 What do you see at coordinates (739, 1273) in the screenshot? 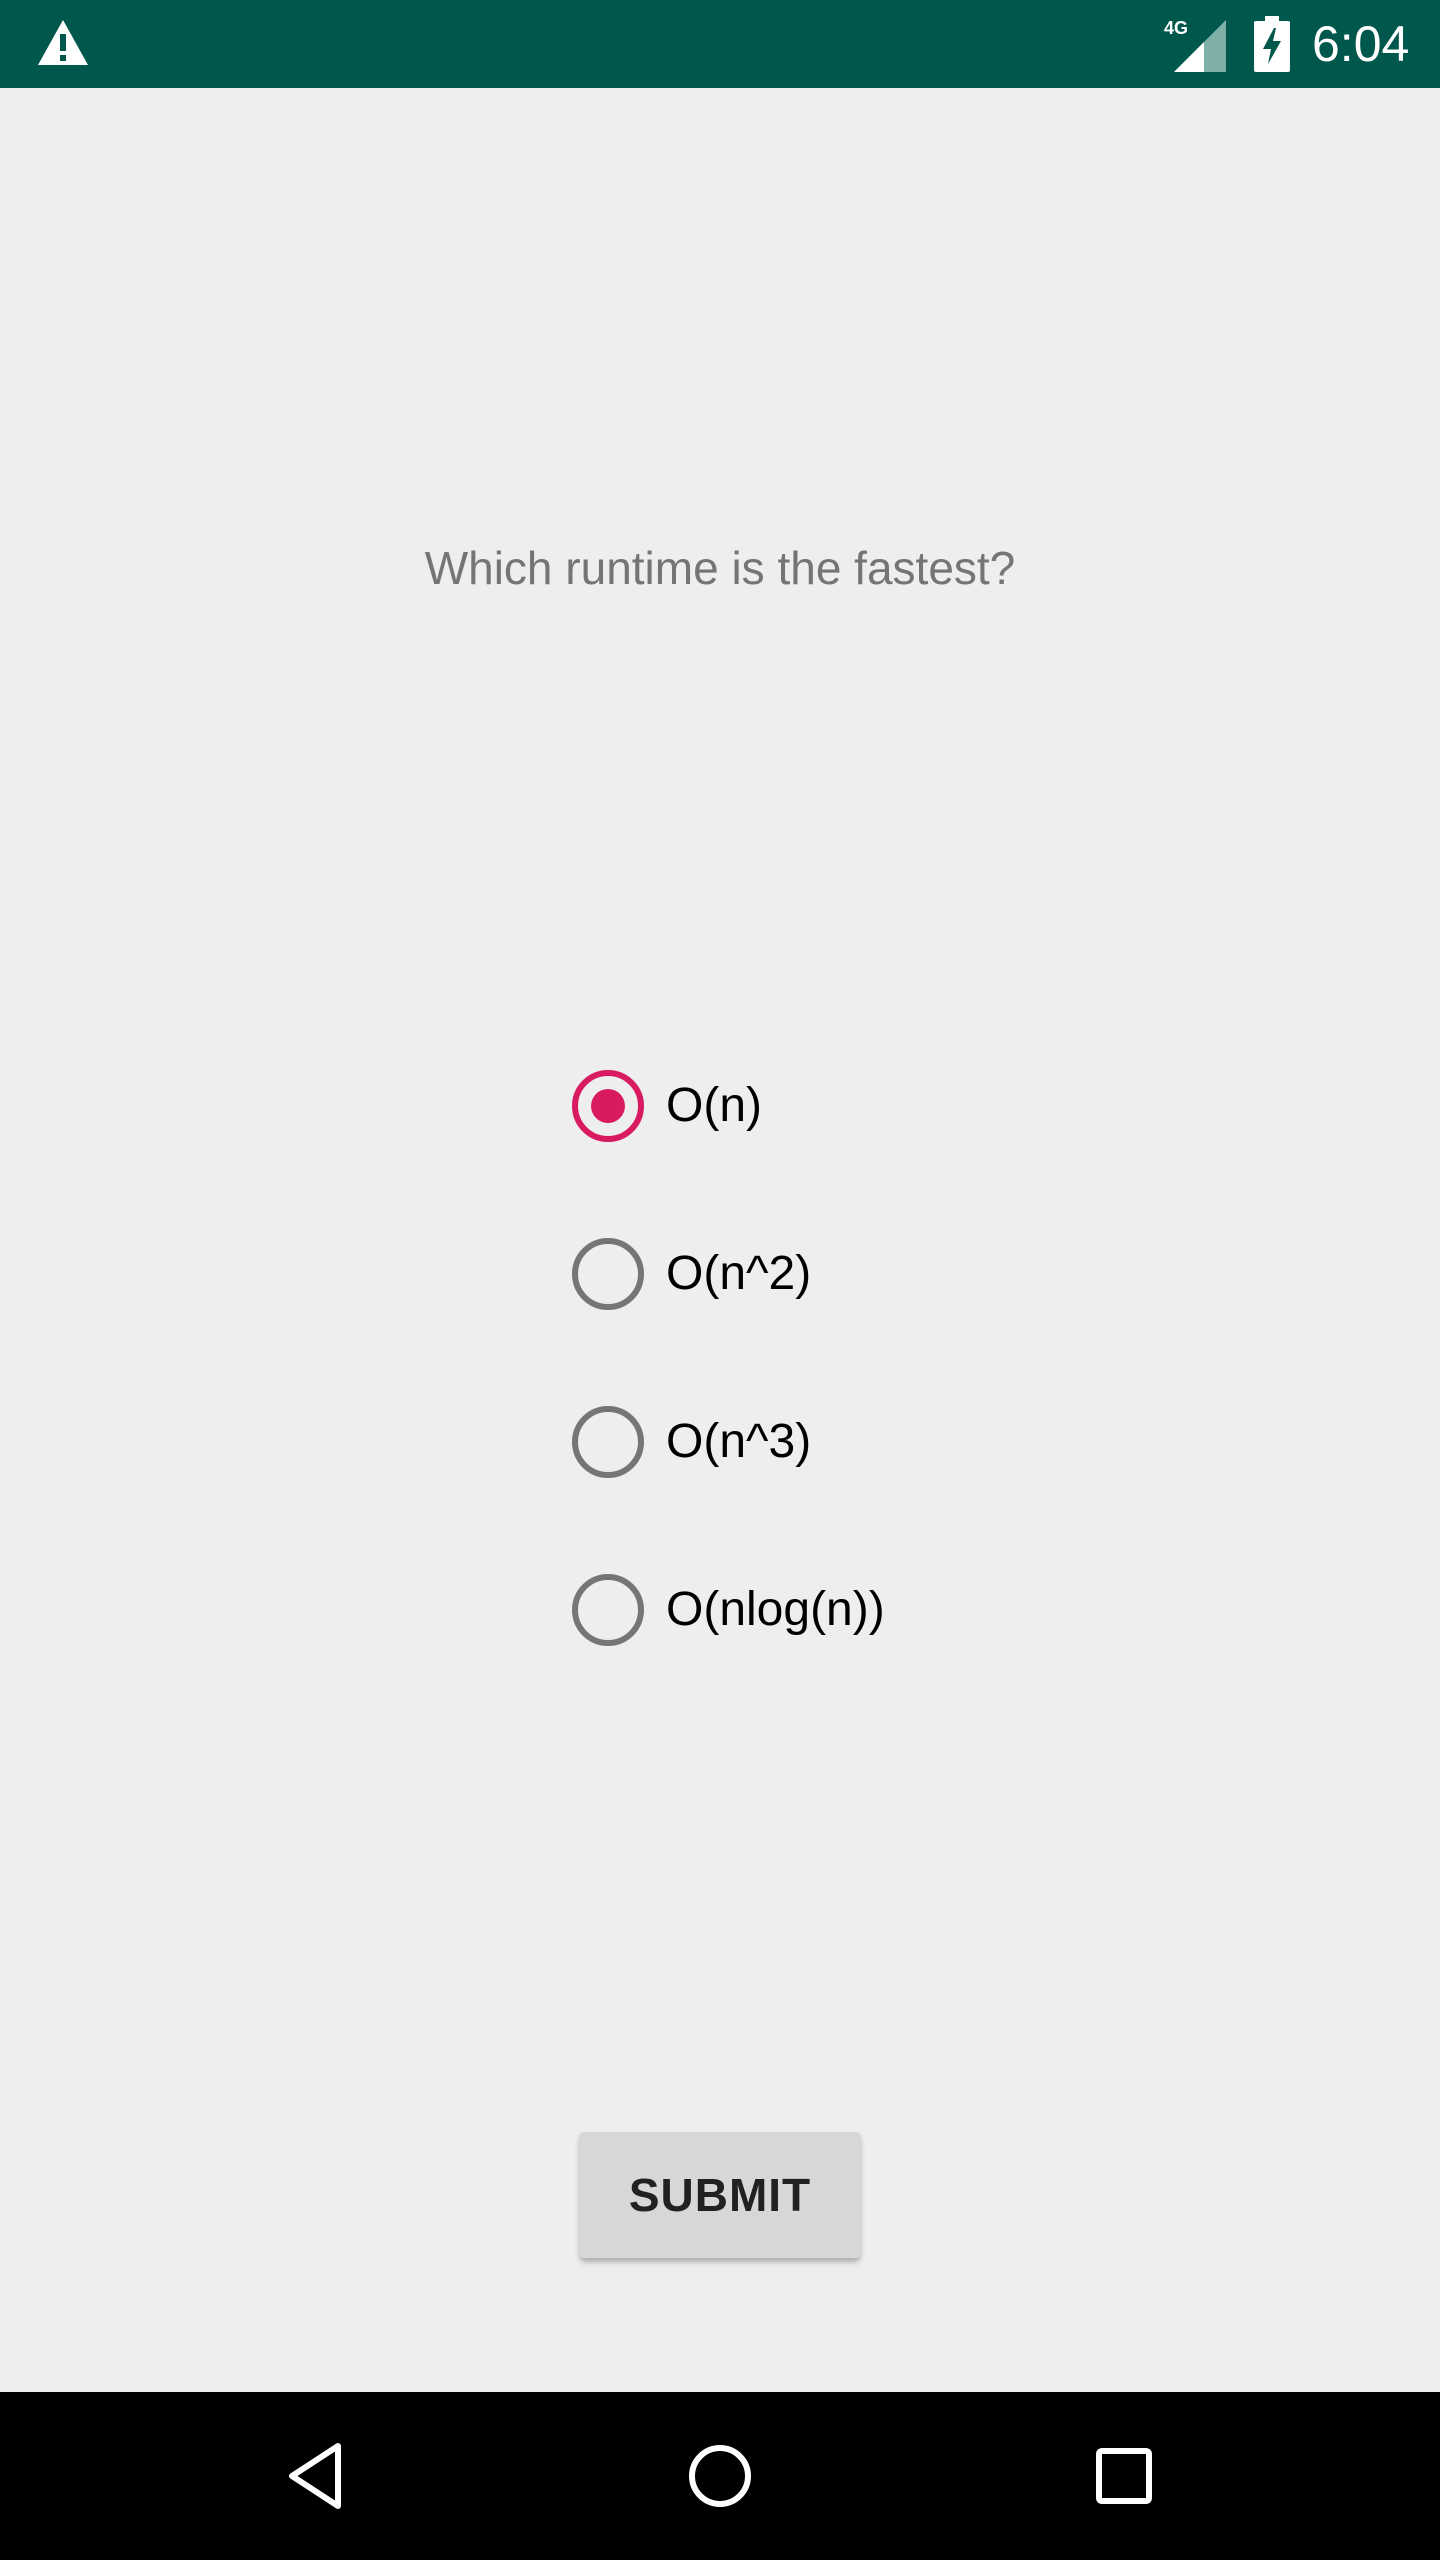
I see `radio-label: O(n^2)` at bounding box center [739, 1273].